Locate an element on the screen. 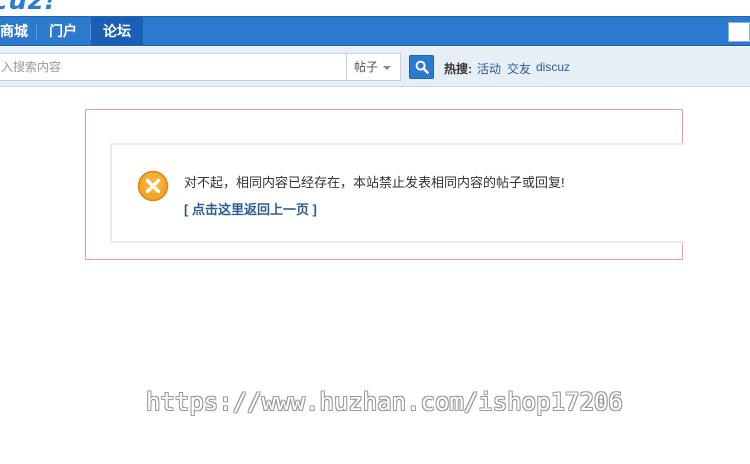  search-icon is located at coordinates (422, 67).